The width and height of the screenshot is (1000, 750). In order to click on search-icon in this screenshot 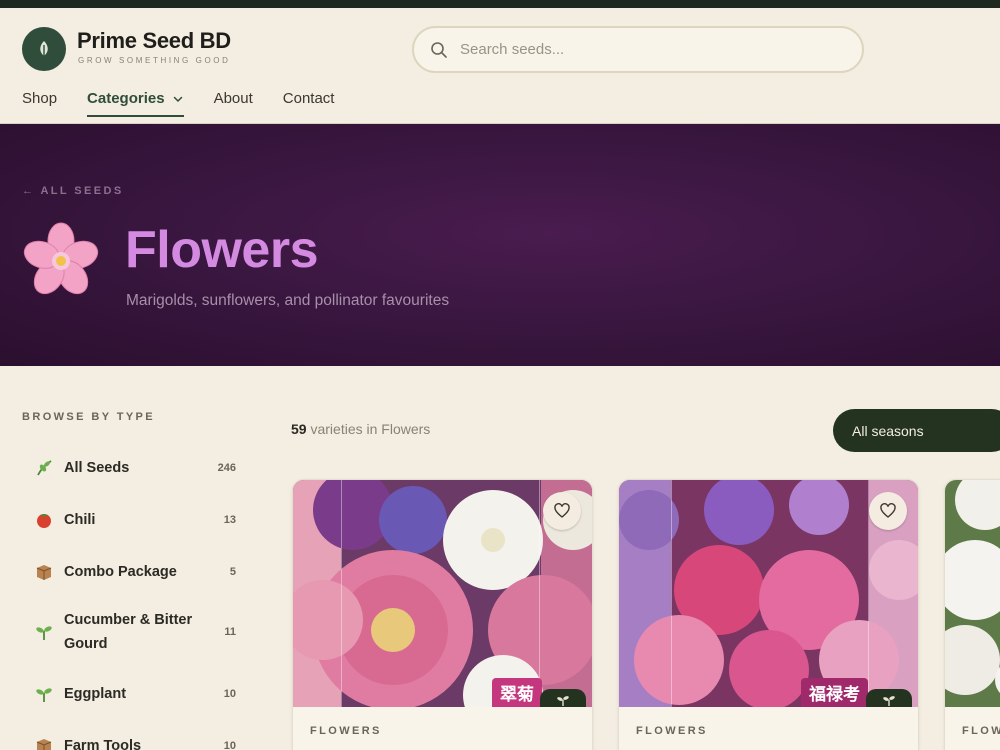, I will do `click(439, 49)`.